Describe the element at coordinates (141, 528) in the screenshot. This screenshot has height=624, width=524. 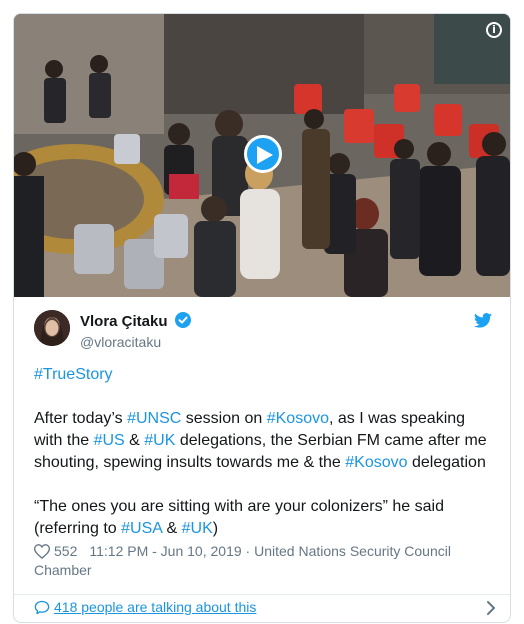
I see `hashtag-link: #USA` at that location.